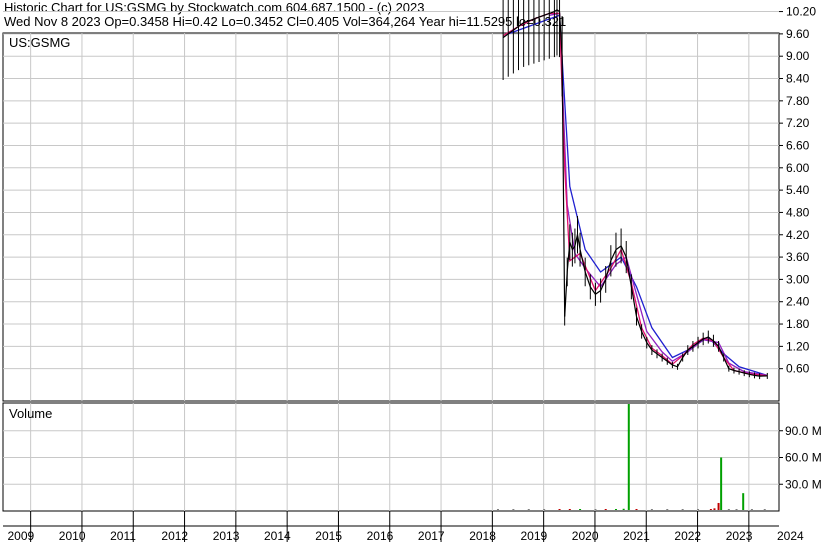 The image size is (830, 543). I want to click on x-tick-label: 2020, so click(585, 536).